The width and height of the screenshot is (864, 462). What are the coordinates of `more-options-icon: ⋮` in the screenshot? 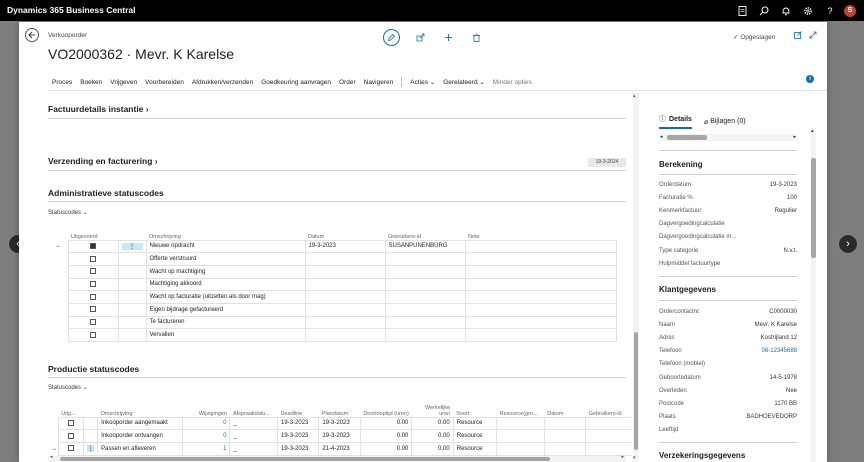 It's located at (90, 449).